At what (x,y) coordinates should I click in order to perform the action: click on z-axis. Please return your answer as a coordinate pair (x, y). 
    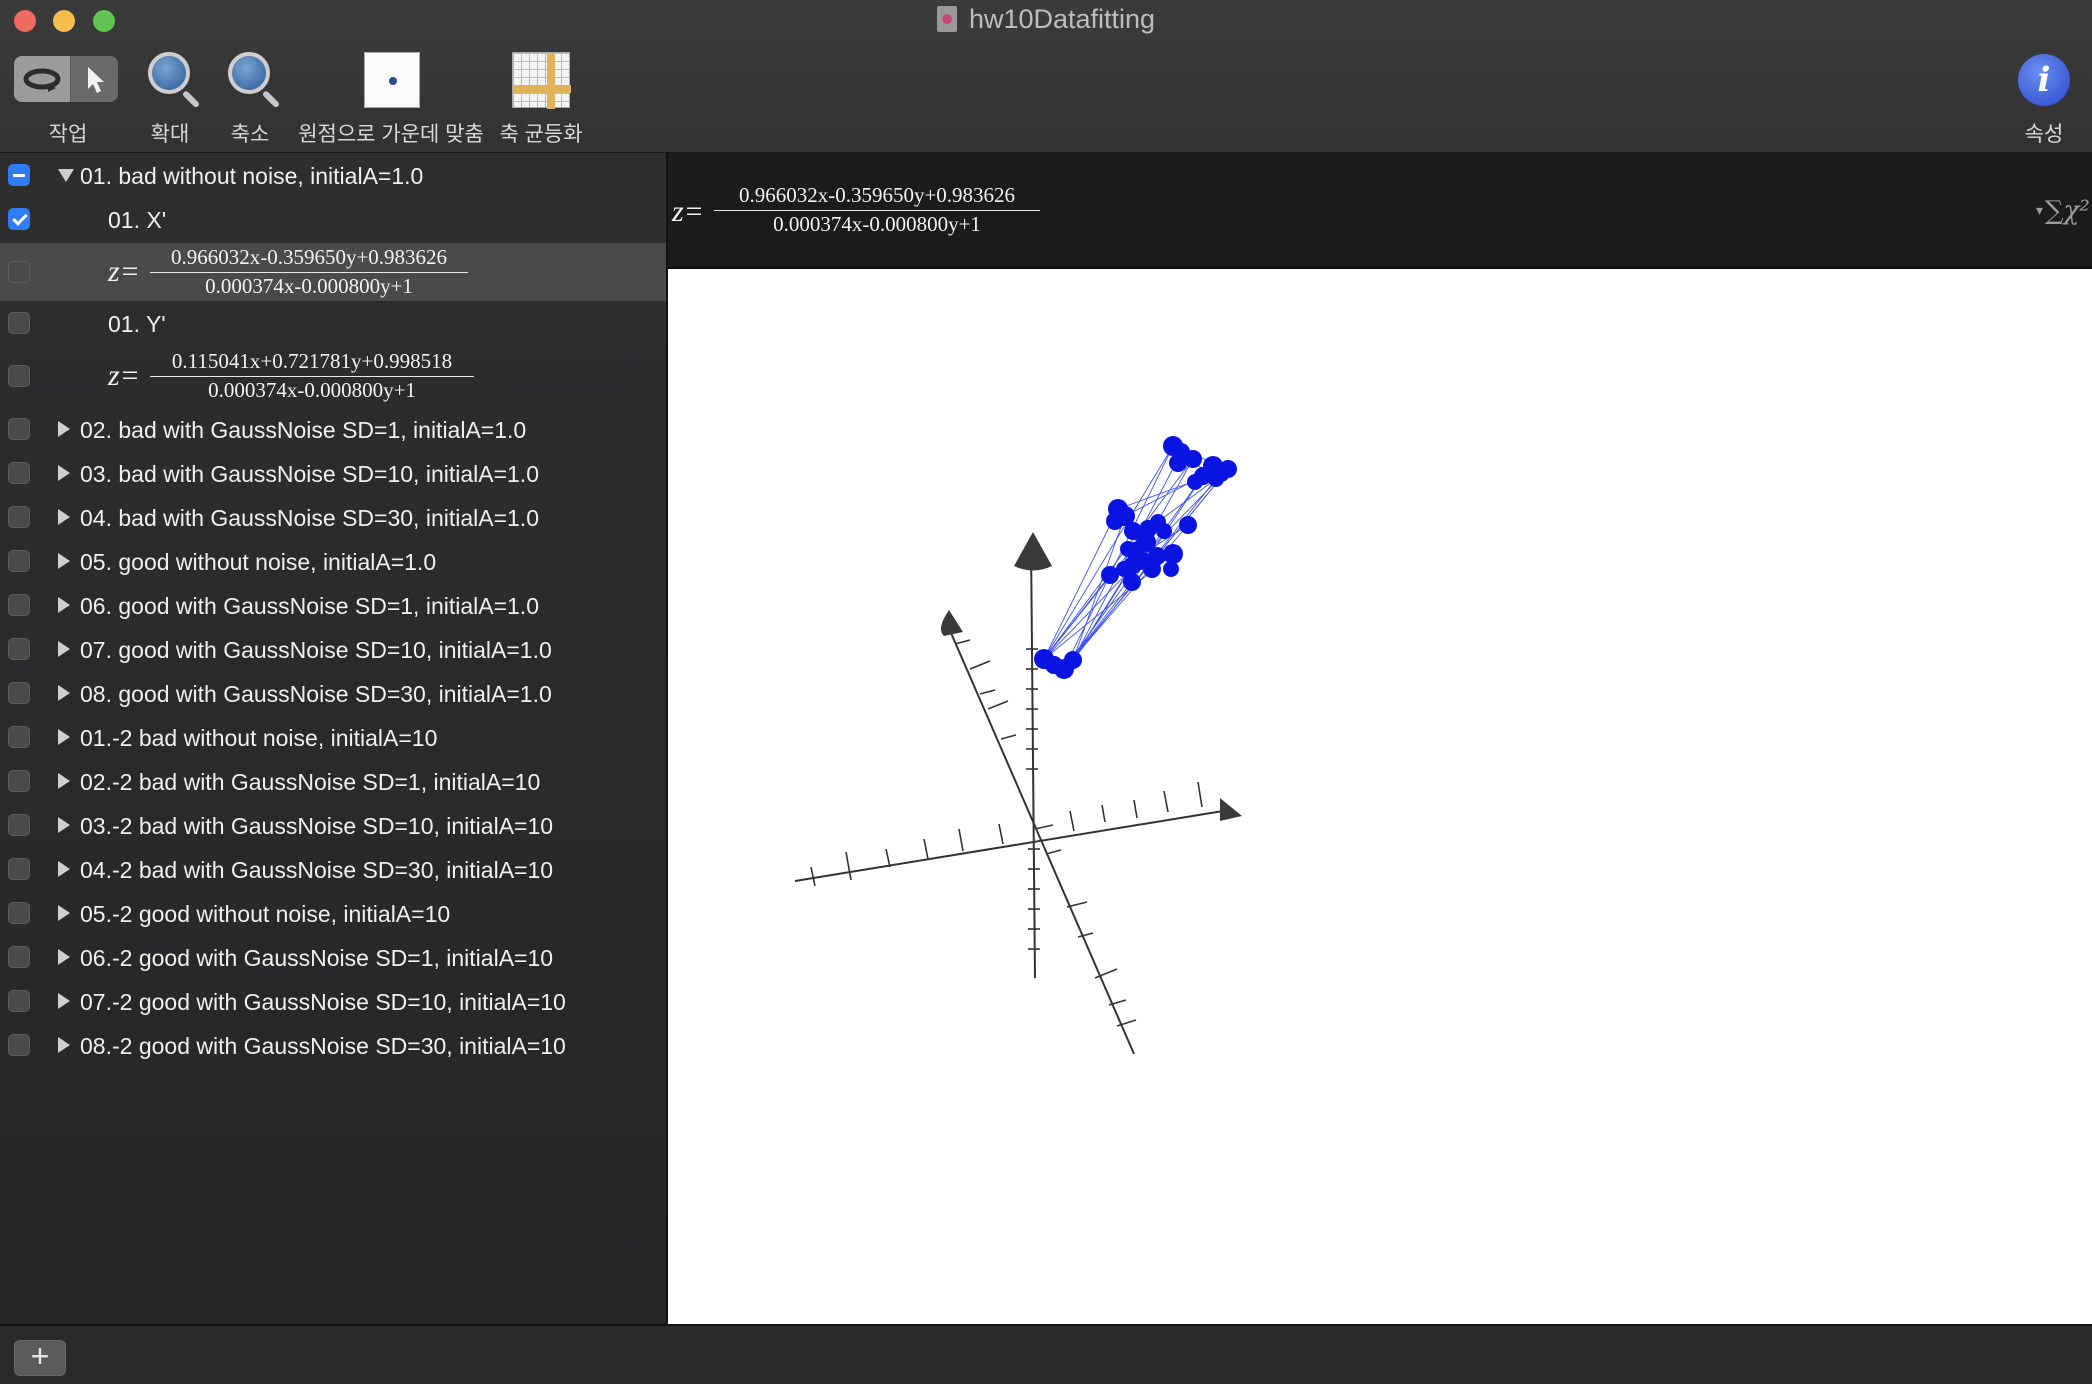
    Looking at the image, I should click on (1033, 759).